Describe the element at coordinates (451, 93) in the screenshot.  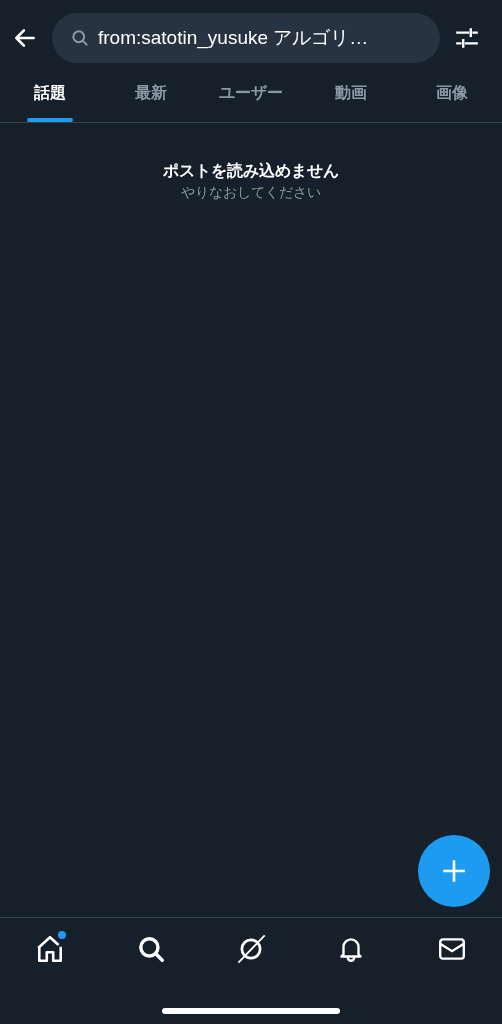
I see `tab: 画像` at that location.